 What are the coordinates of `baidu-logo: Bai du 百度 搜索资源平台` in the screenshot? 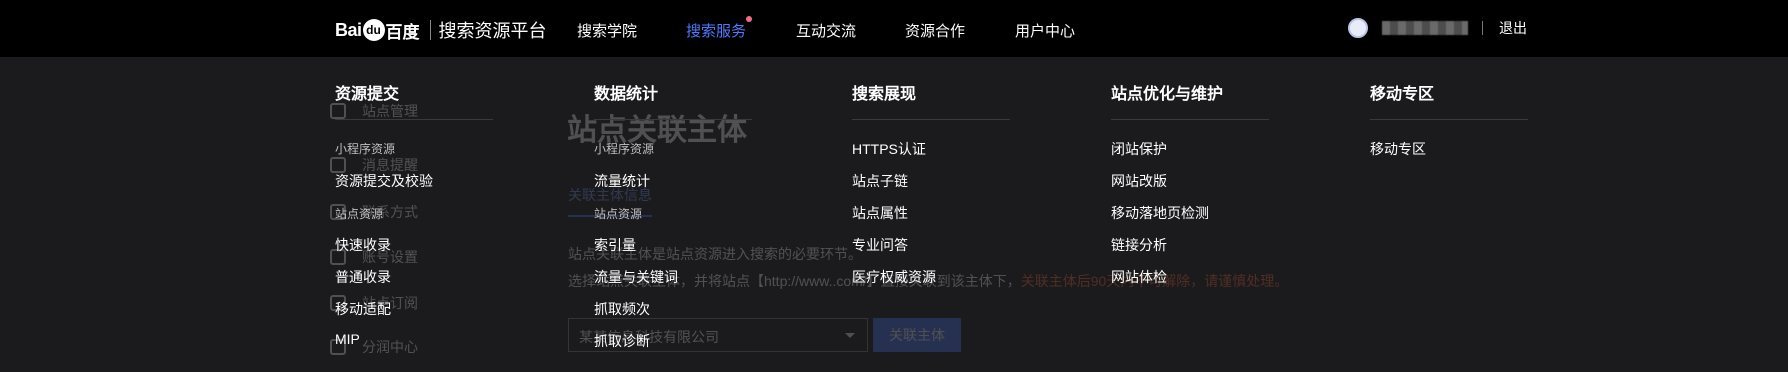 It's located at (441, 30).